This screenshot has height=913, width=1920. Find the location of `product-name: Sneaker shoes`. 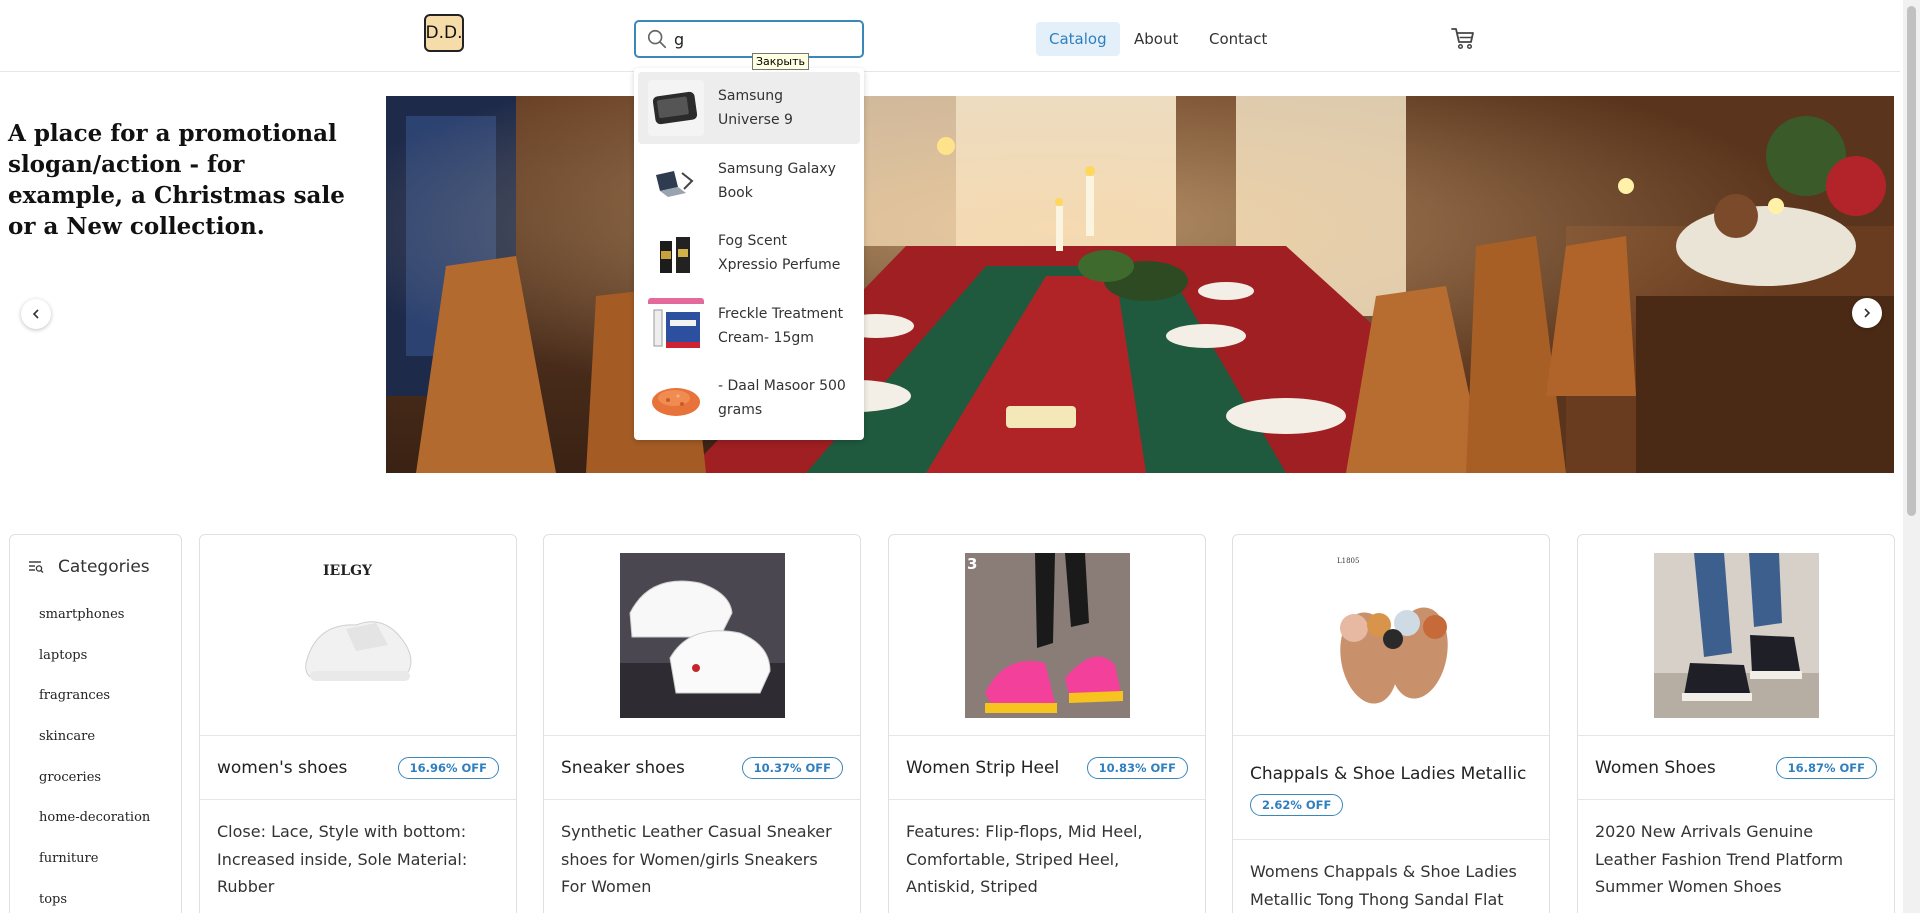

product-name: Sneaker shoes is located at coordinates (623, 767).